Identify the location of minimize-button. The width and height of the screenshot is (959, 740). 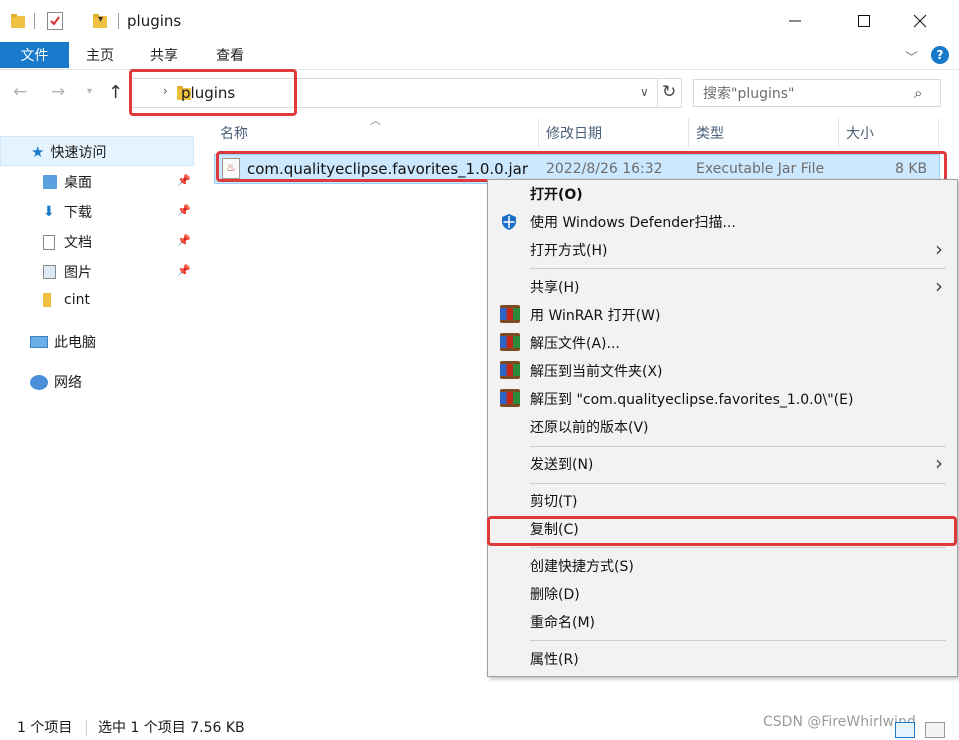
(795, 21).